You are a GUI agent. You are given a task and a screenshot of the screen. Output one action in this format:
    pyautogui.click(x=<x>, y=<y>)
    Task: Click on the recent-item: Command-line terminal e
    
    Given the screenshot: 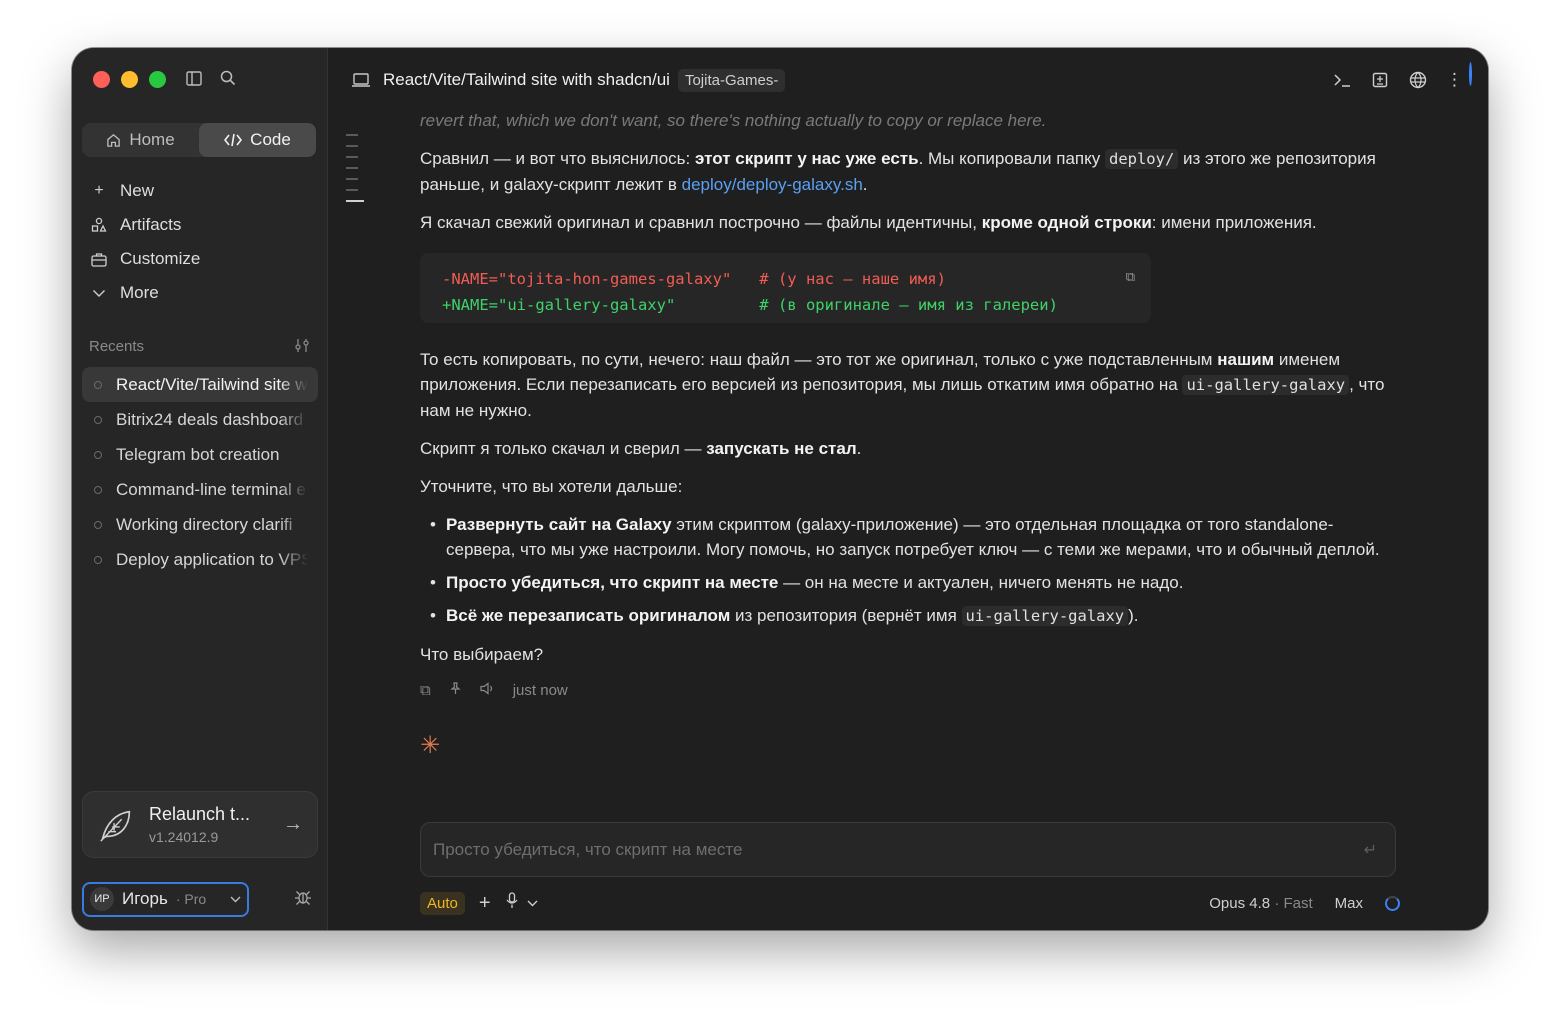 What is the action you would take?
    pyautogui.click(x=200, y=489)
    